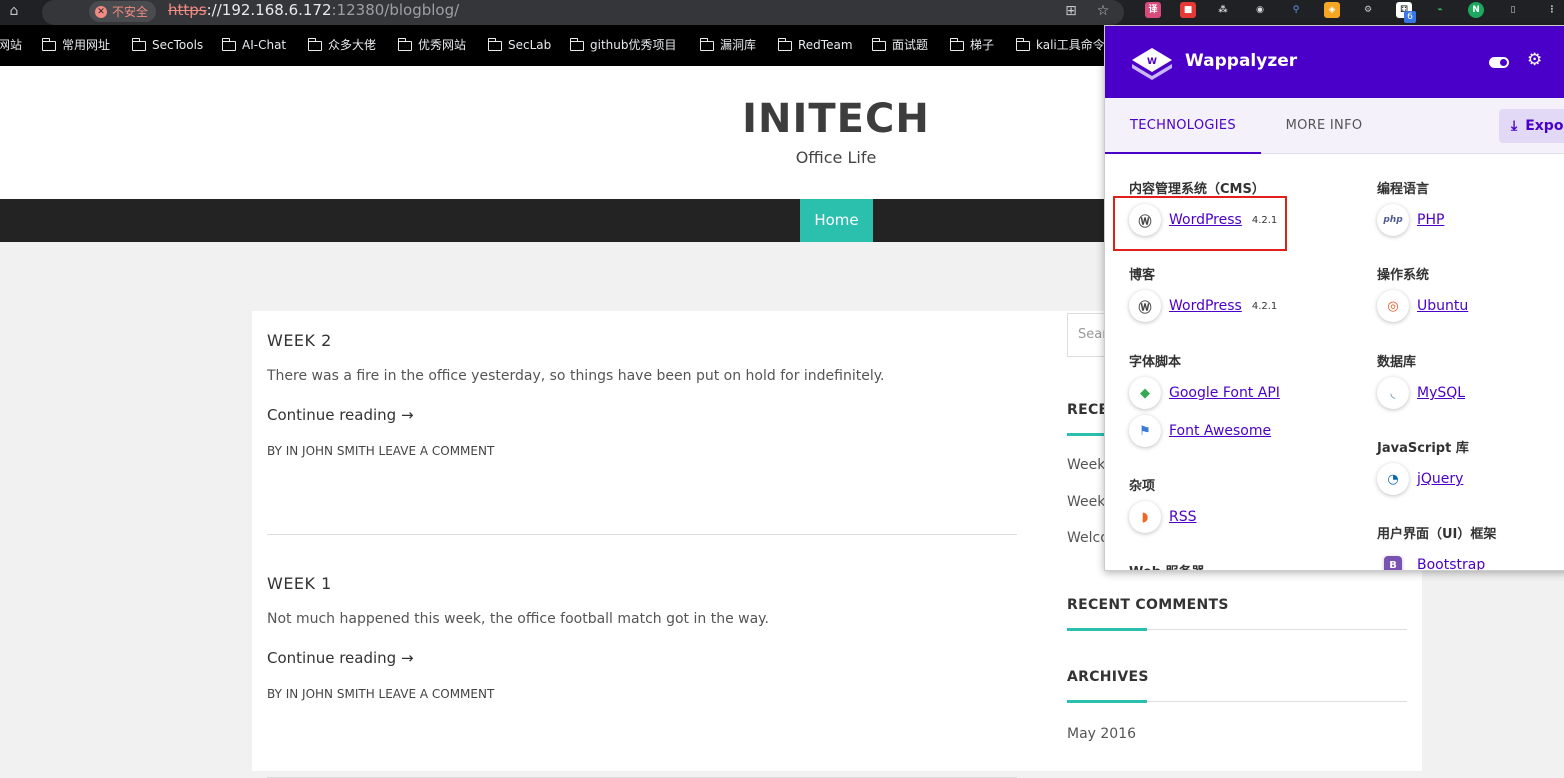 Image resolution: width=1564 pixels, height=778 pixels. I want to click on category-javascript-libraries: JavaScript 库, so click(1423, 448).